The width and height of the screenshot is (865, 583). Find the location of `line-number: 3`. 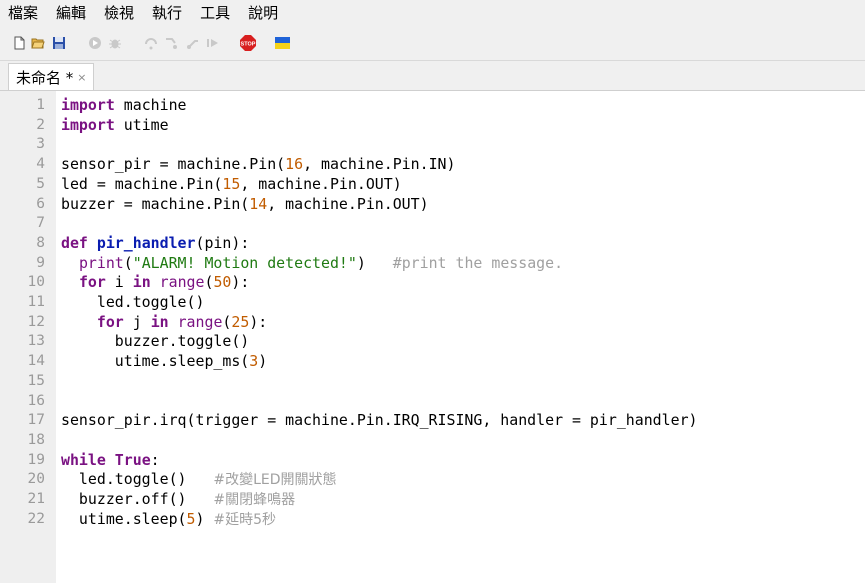

line-number: 3 is located at coordinates (40, 144).